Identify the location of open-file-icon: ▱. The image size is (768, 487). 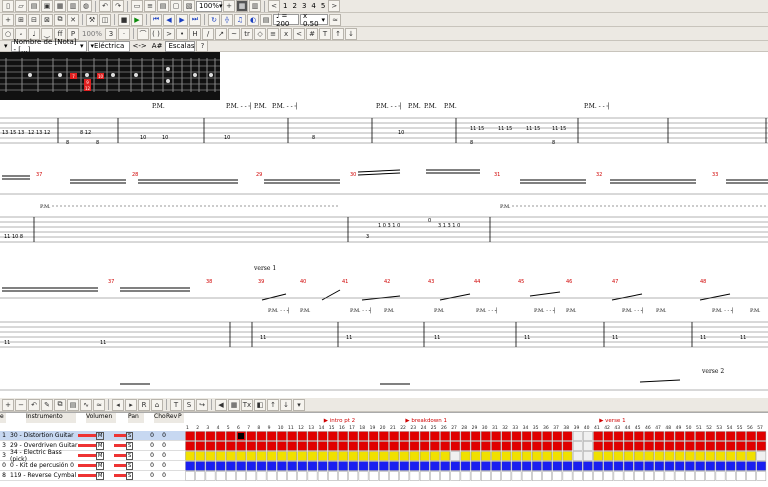
(21, 6).